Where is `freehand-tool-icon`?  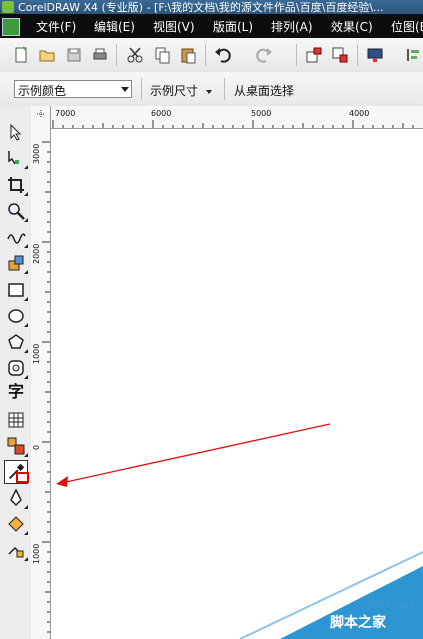
freehand-tool-icon is located at coordinates (17, 237).